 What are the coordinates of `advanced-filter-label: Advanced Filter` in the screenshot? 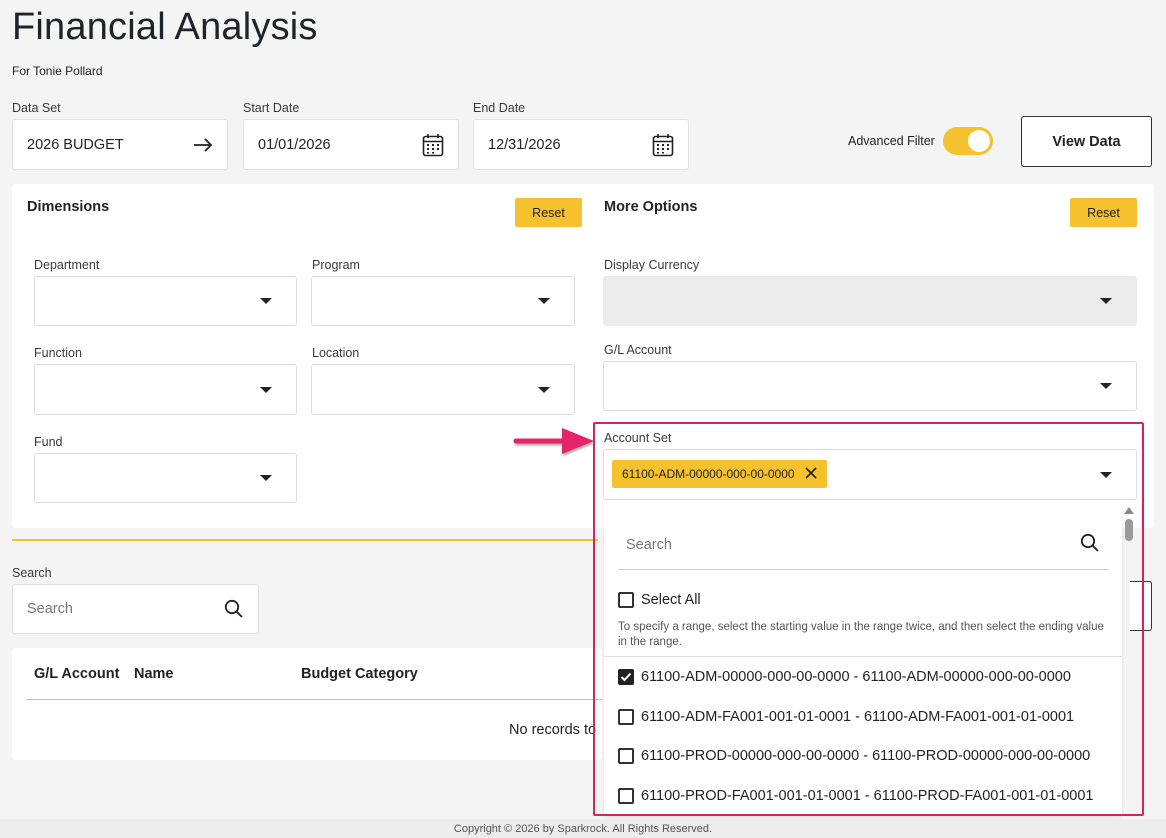 It's located at (891, 141).